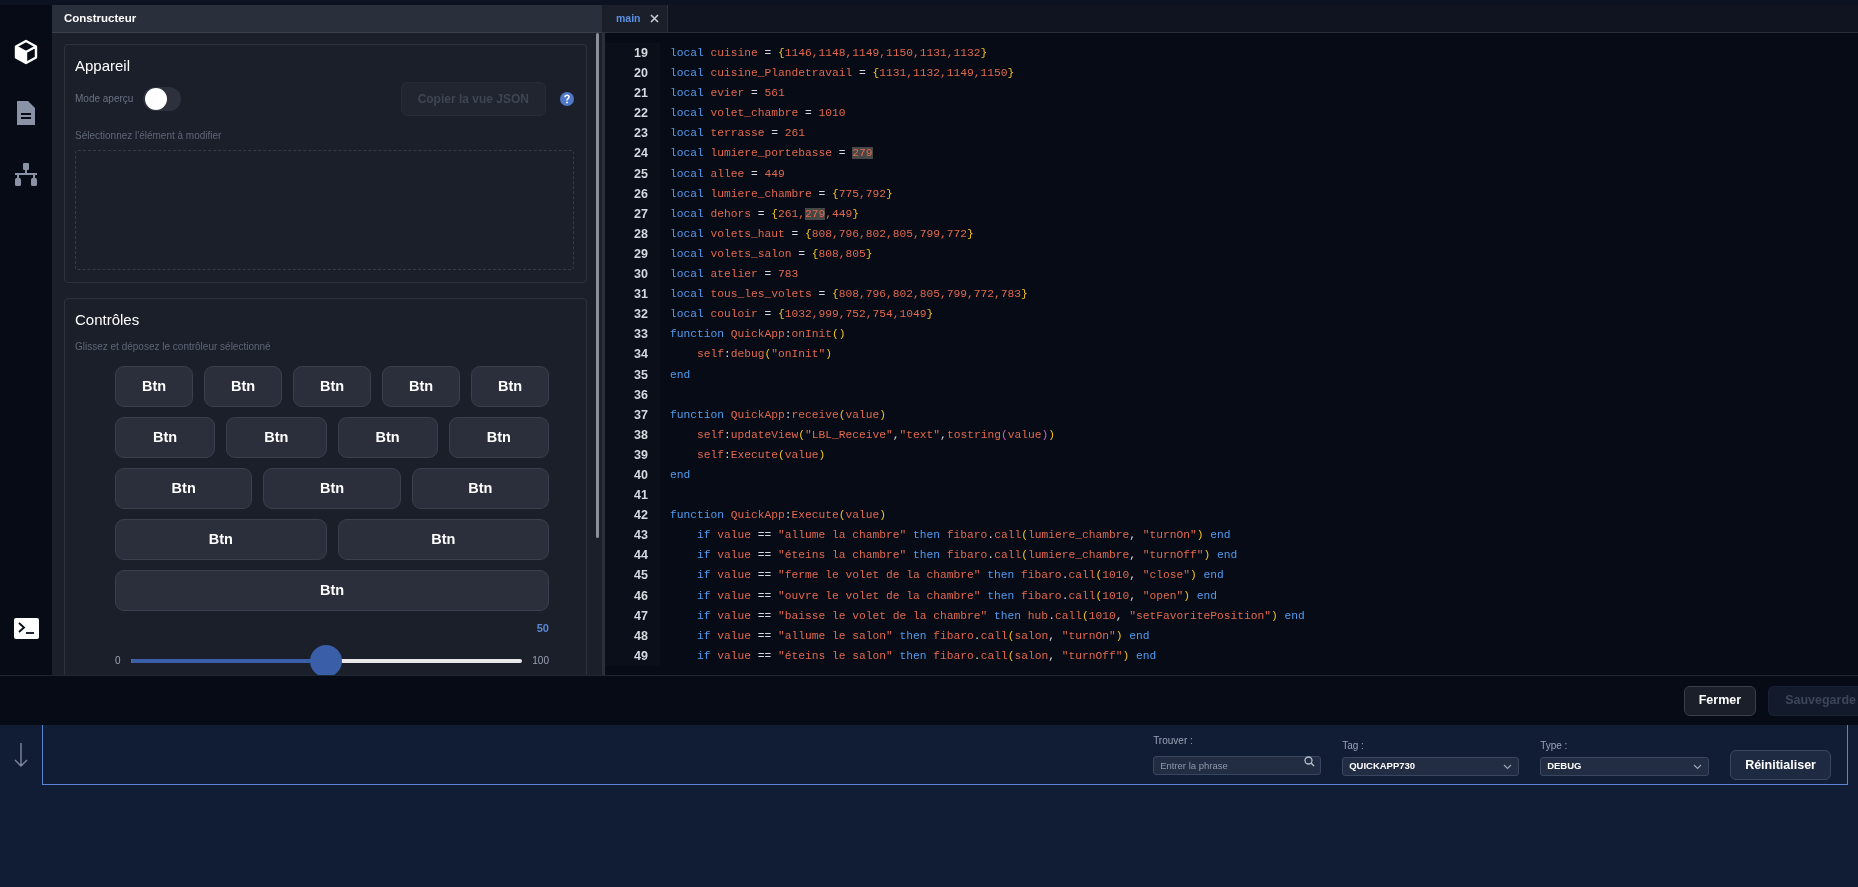  I want to click on code-line: local volet_chambre = 1010, so click(757, 114).